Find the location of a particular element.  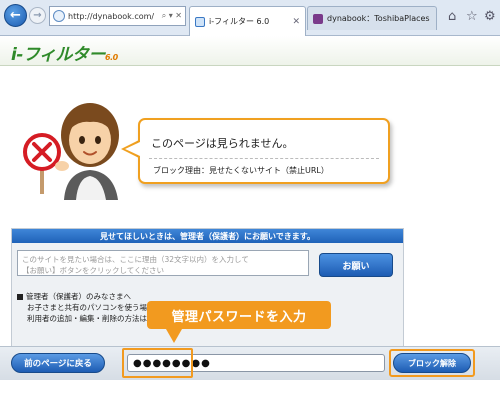

star-icon: ☆ is located at coordinates (472, 16).